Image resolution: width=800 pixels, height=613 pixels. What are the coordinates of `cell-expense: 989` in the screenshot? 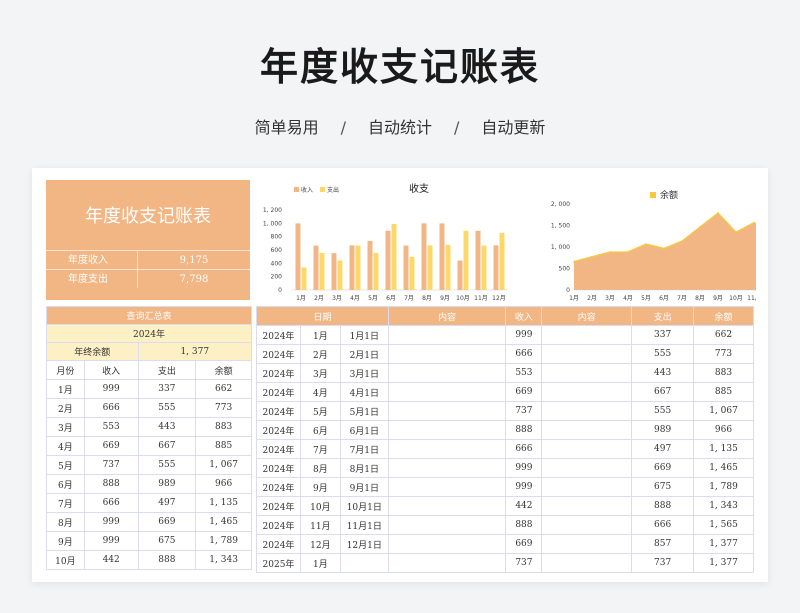 It's located at (663, 430).